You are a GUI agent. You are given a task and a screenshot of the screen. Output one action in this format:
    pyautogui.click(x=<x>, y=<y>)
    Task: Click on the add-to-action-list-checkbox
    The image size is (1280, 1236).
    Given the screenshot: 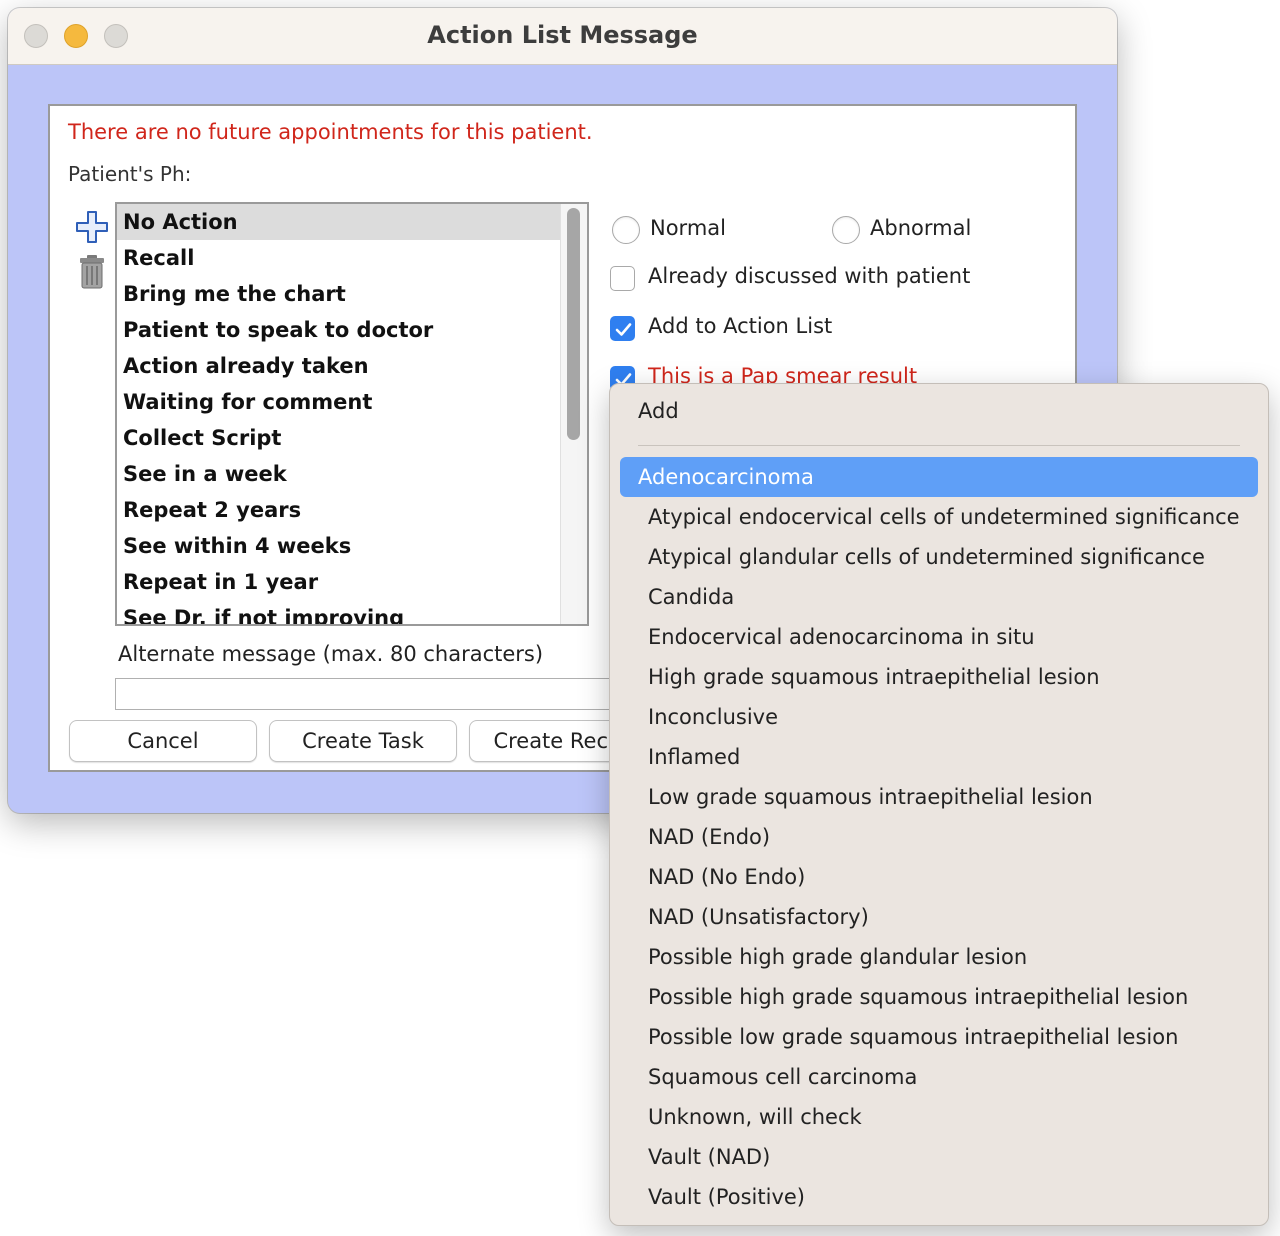 What is the action you would take?
    pyautogui.click(x=622, y=328)
    